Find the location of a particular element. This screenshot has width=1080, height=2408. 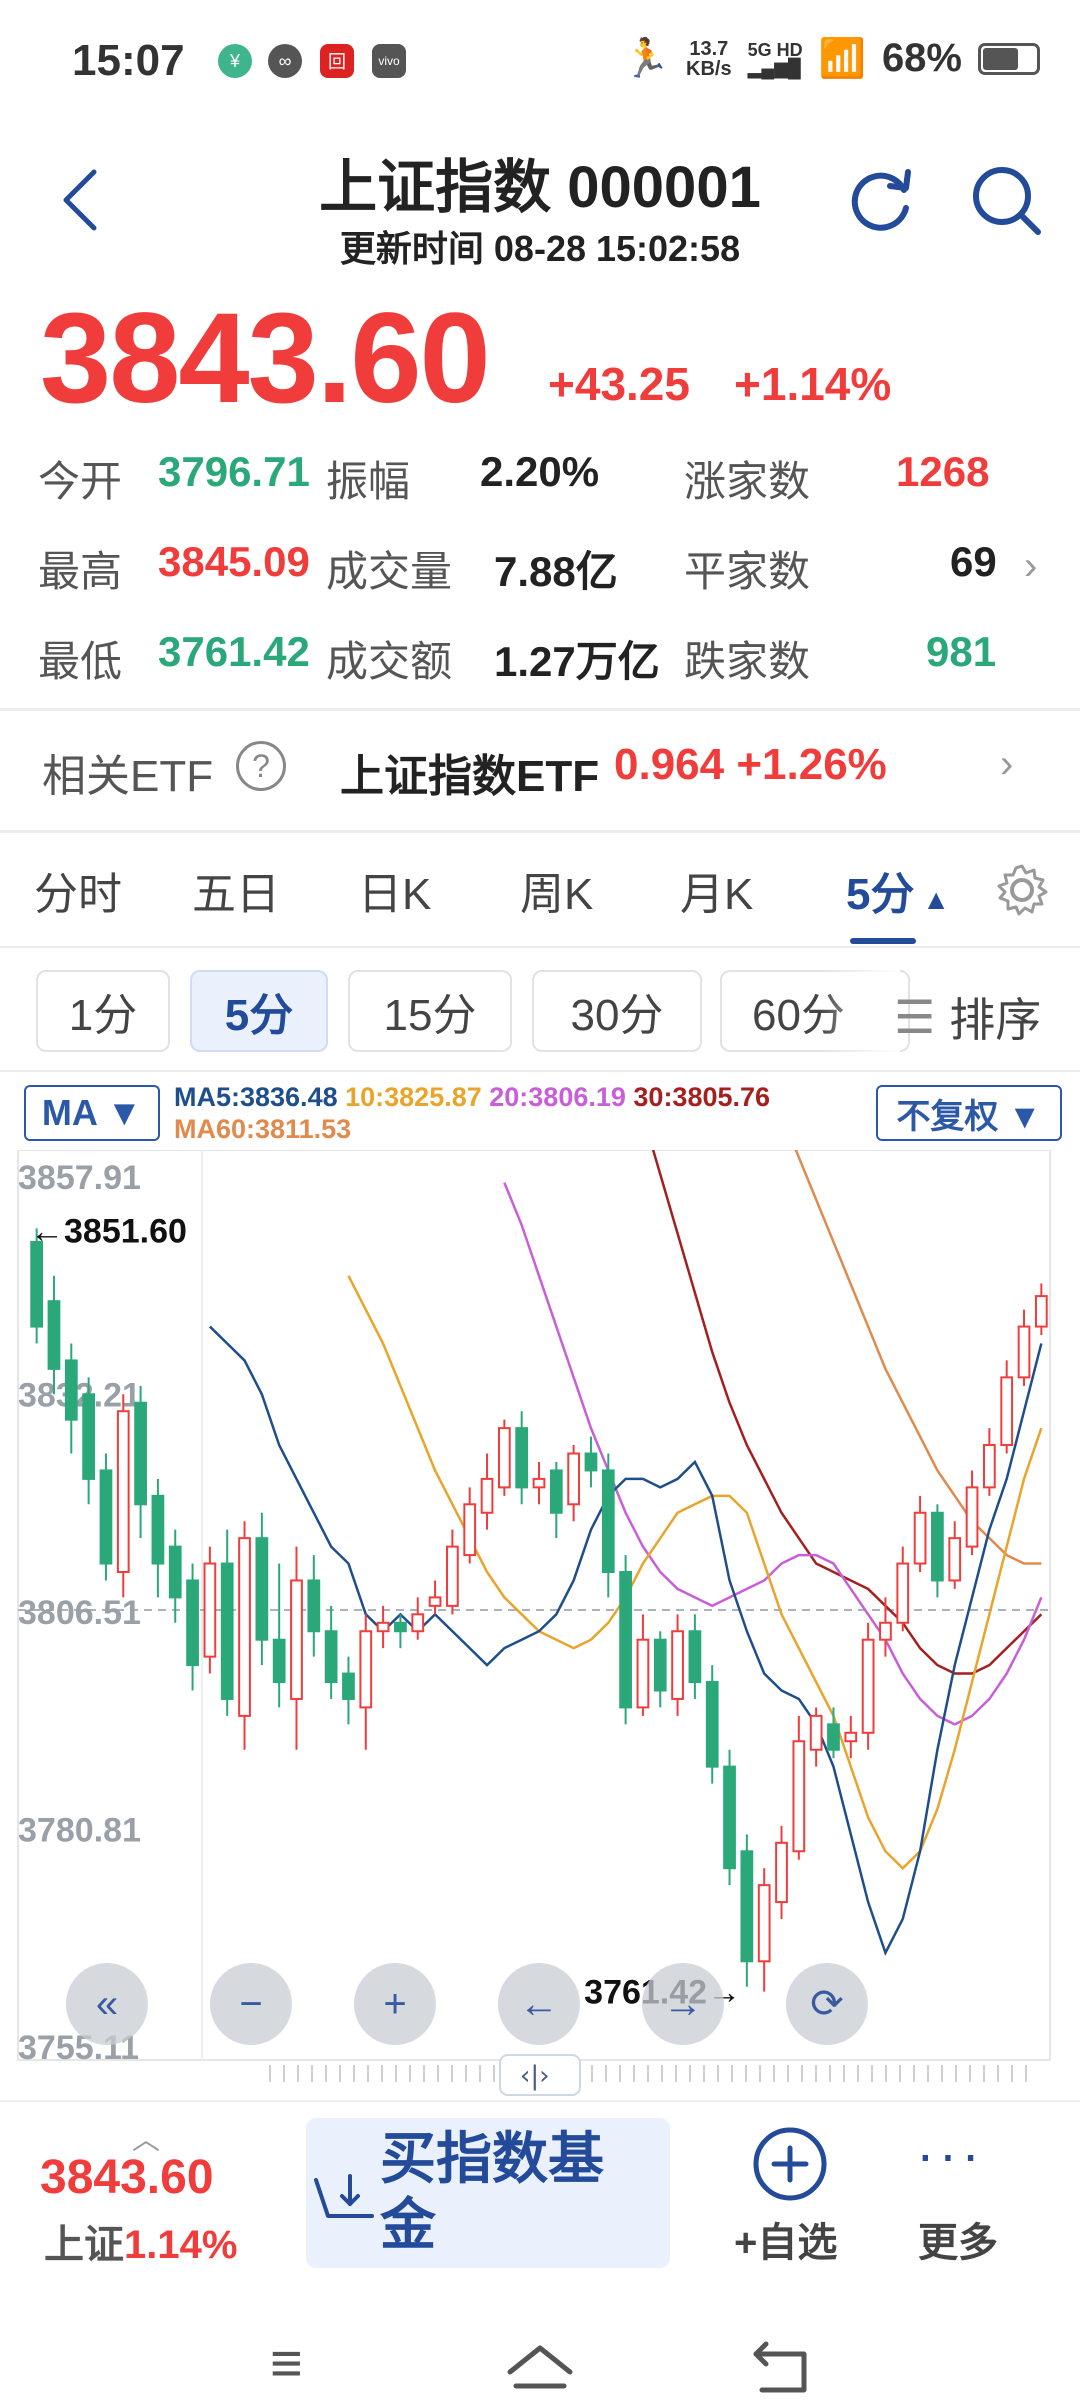

bottom-price: 3843.60 is located at coordinates (127, 2177).